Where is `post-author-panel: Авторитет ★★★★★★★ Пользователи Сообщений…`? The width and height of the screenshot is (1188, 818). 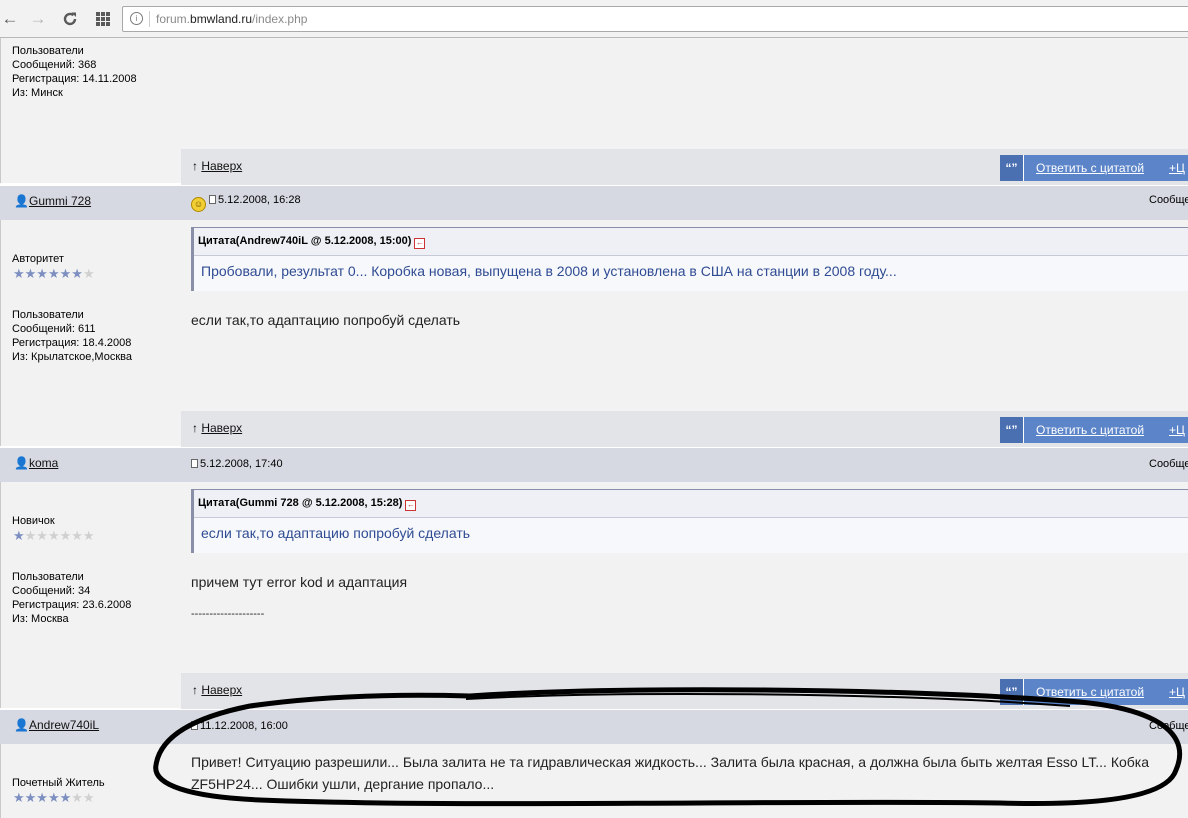
post-author-panel: Авторитет ★★★★★★★ Пользователи Сообщений… is located at coordinates (90, 333).